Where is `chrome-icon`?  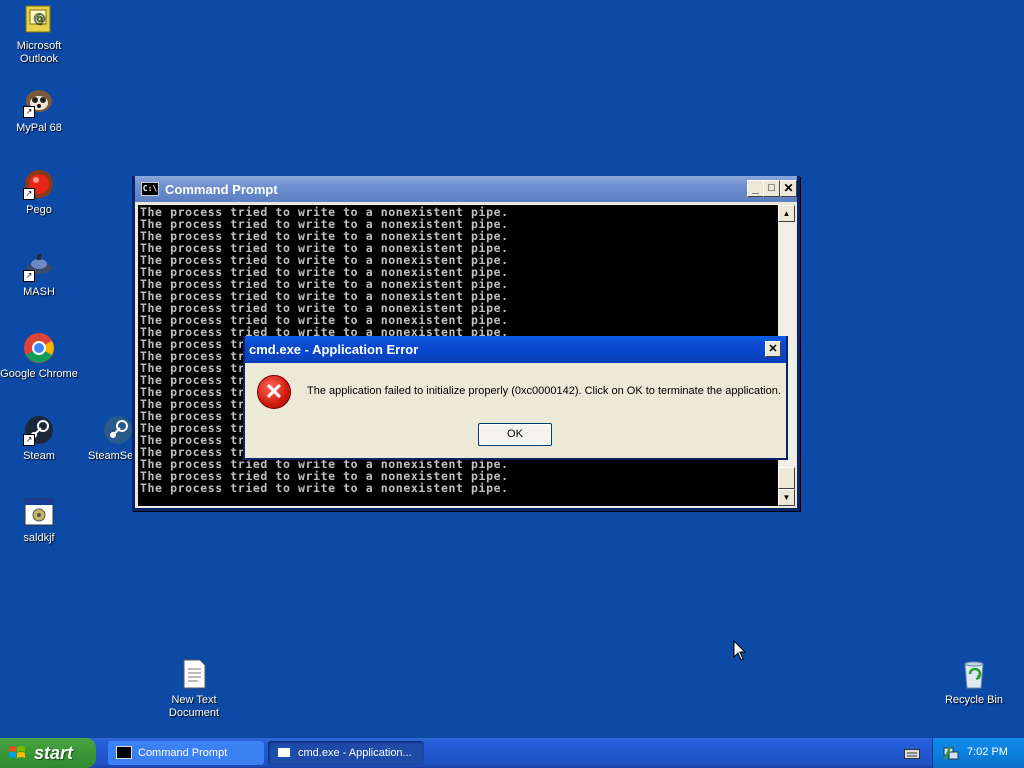
chrome-icon is located at coordinates (39, 348).